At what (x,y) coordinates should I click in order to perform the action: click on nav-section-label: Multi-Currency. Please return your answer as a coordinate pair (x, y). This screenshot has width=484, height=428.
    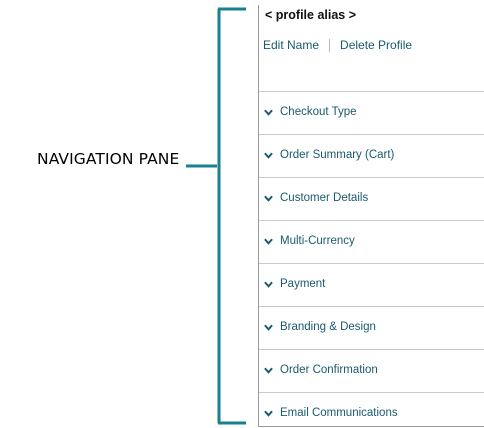
    Looking at the image, I should click on (317, 241).